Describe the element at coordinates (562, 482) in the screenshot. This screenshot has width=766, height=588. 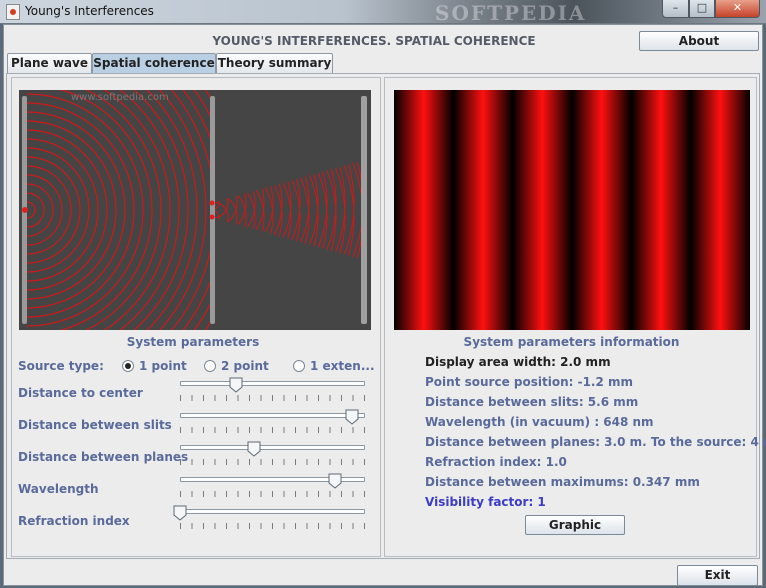
I see `max-distance-value: Distance between maximums: 0.347 mm` at that location.